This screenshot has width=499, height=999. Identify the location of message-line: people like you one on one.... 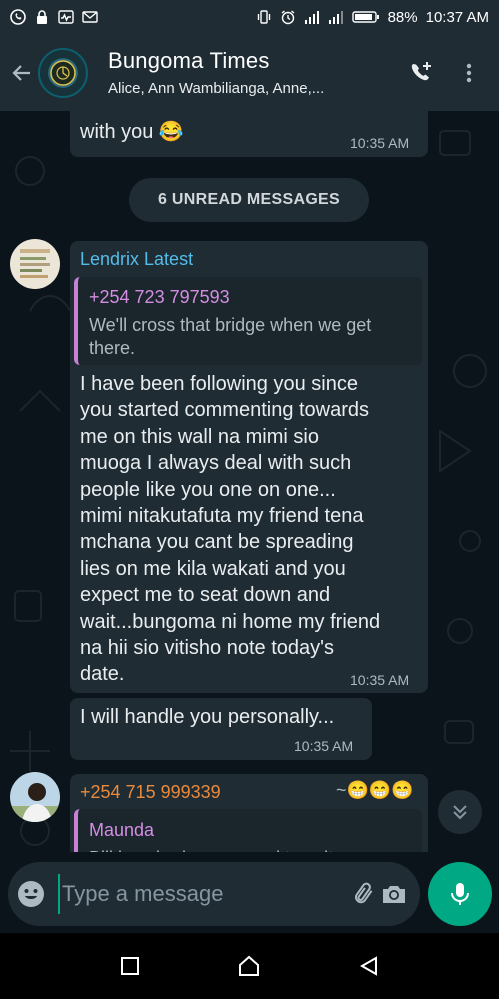
(208, 489).